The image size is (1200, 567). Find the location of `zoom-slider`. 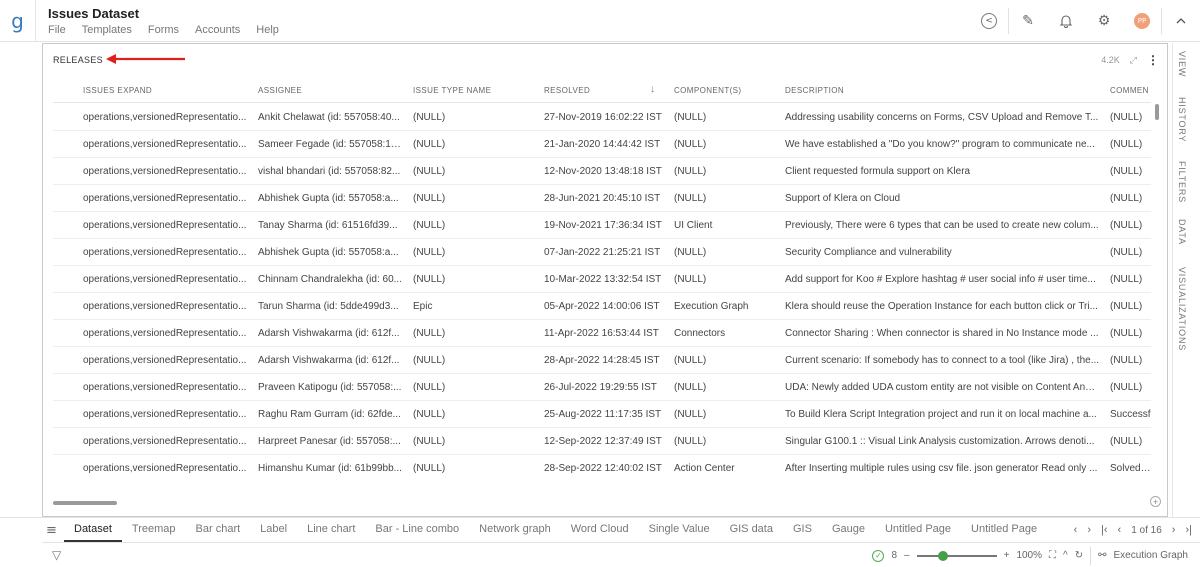

zoom-slider is located at coordinates (956, 555).